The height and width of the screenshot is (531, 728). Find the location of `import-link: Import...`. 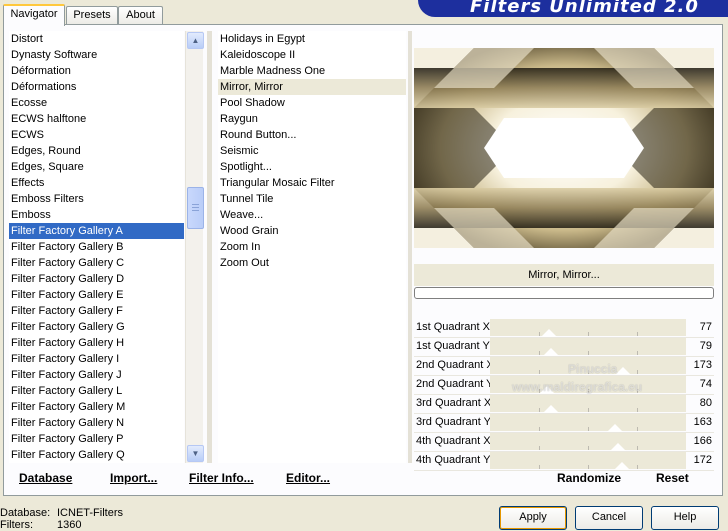

import-link: Import... is located at coordinates (133, 478).